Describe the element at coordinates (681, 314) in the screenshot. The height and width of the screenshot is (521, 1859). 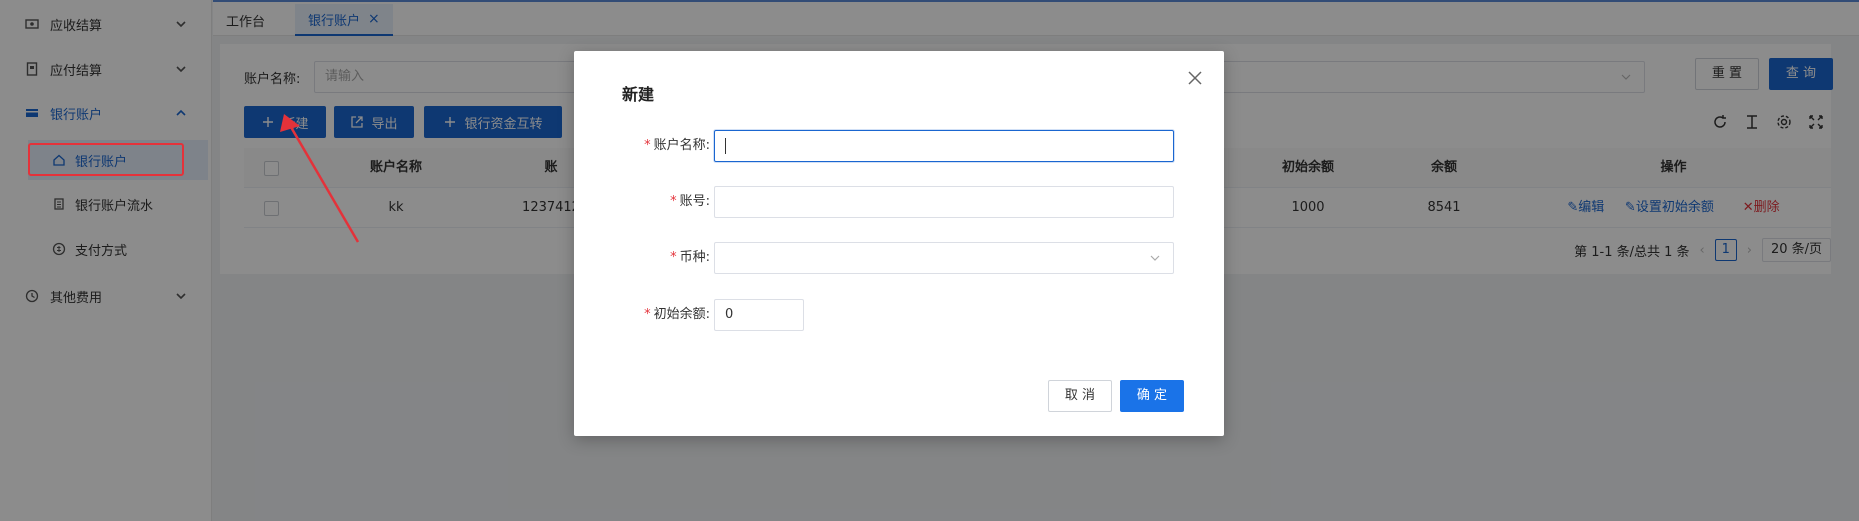
I see `field-label-text: 初始余额:` at that location.